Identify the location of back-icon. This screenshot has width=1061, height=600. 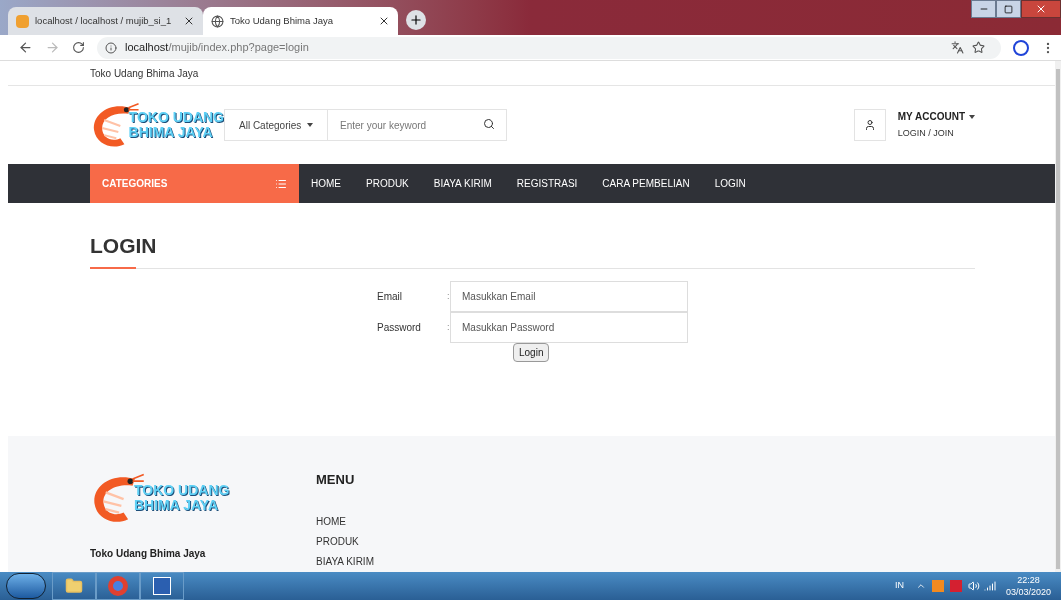
(25, 47).